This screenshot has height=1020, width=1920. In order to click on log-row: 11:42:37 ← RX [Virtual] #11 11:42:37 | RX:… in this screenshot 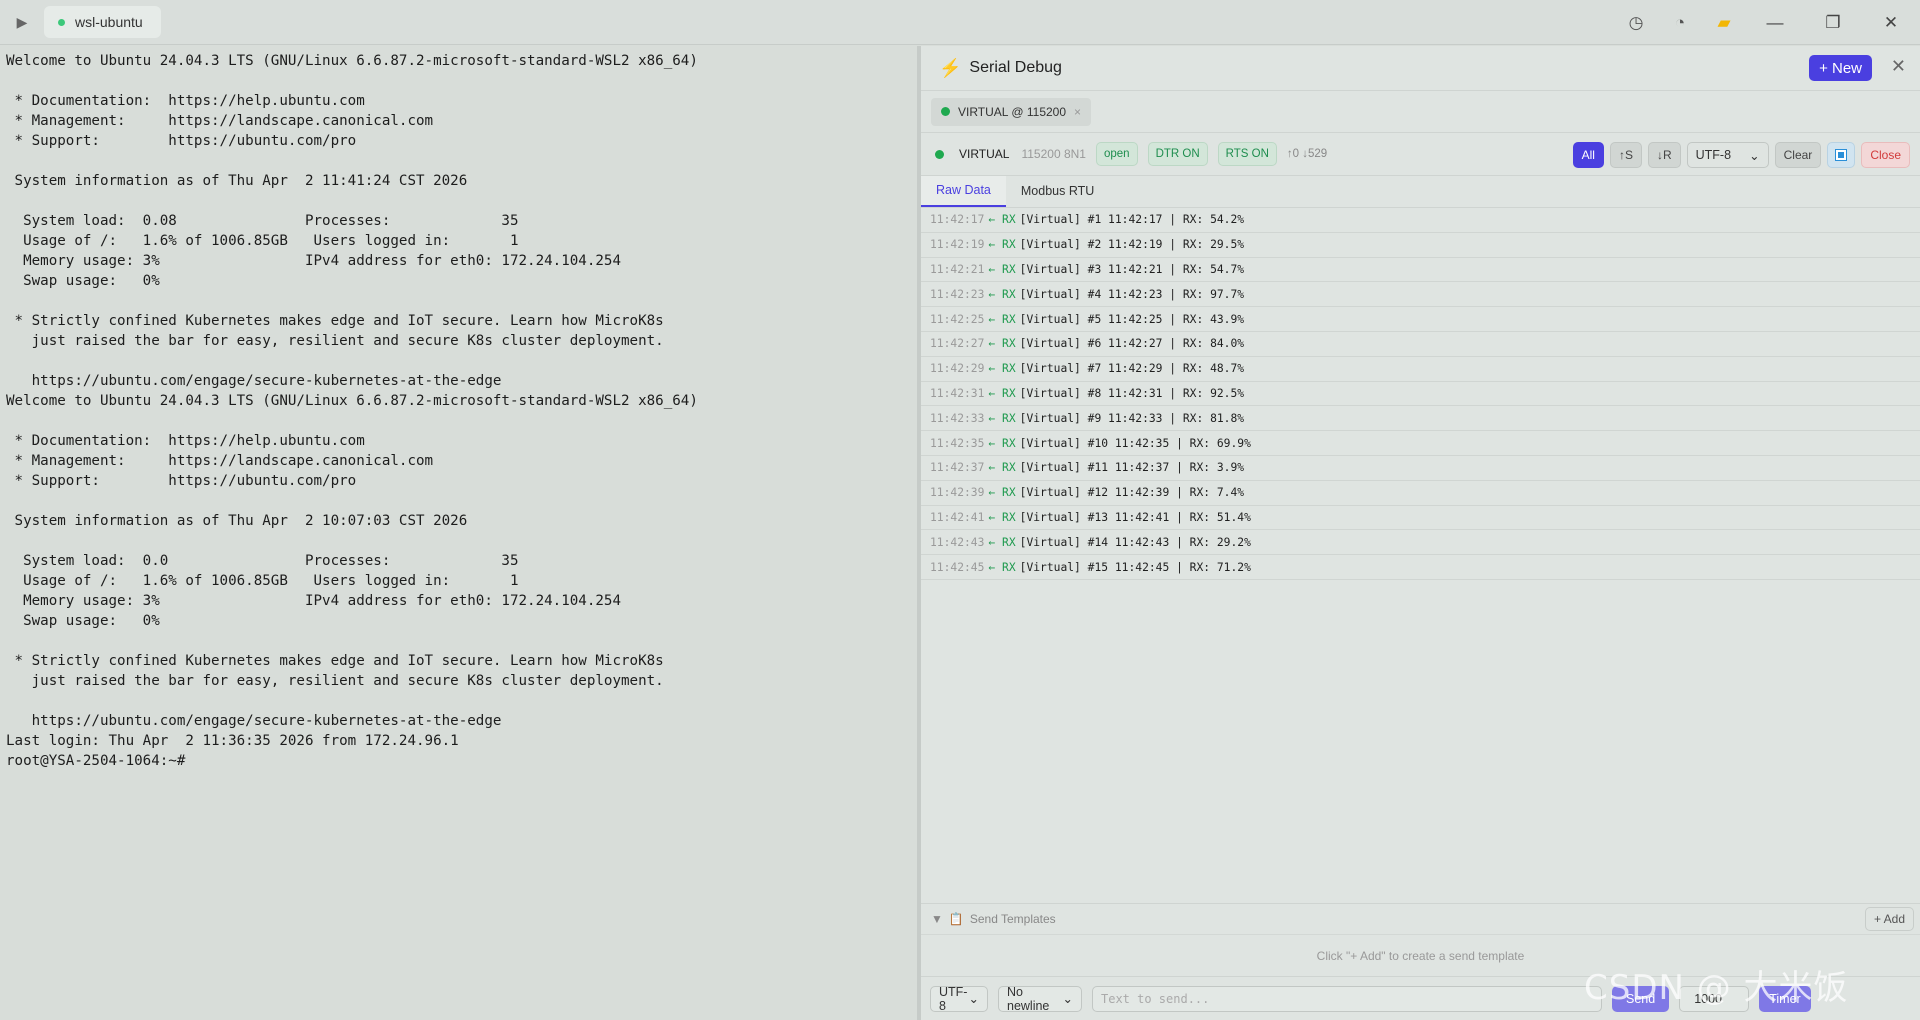, I will do `click(1420, 468)`.